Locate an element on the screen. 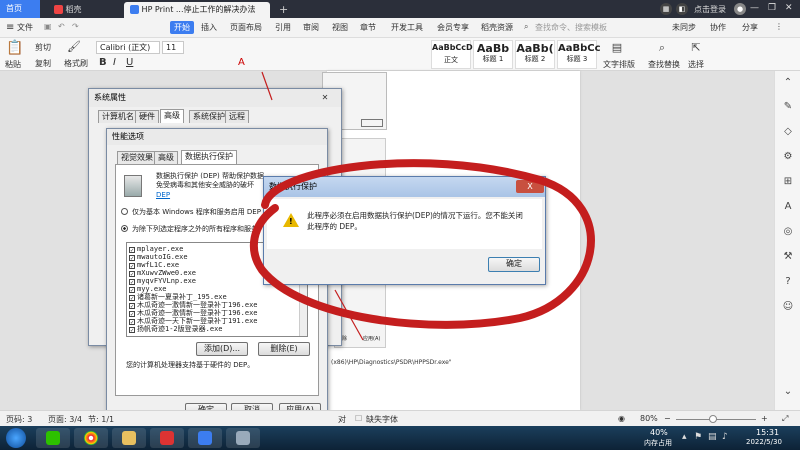  tab-visual-effects: 视觉效果 is located at coordinates (137, 157).